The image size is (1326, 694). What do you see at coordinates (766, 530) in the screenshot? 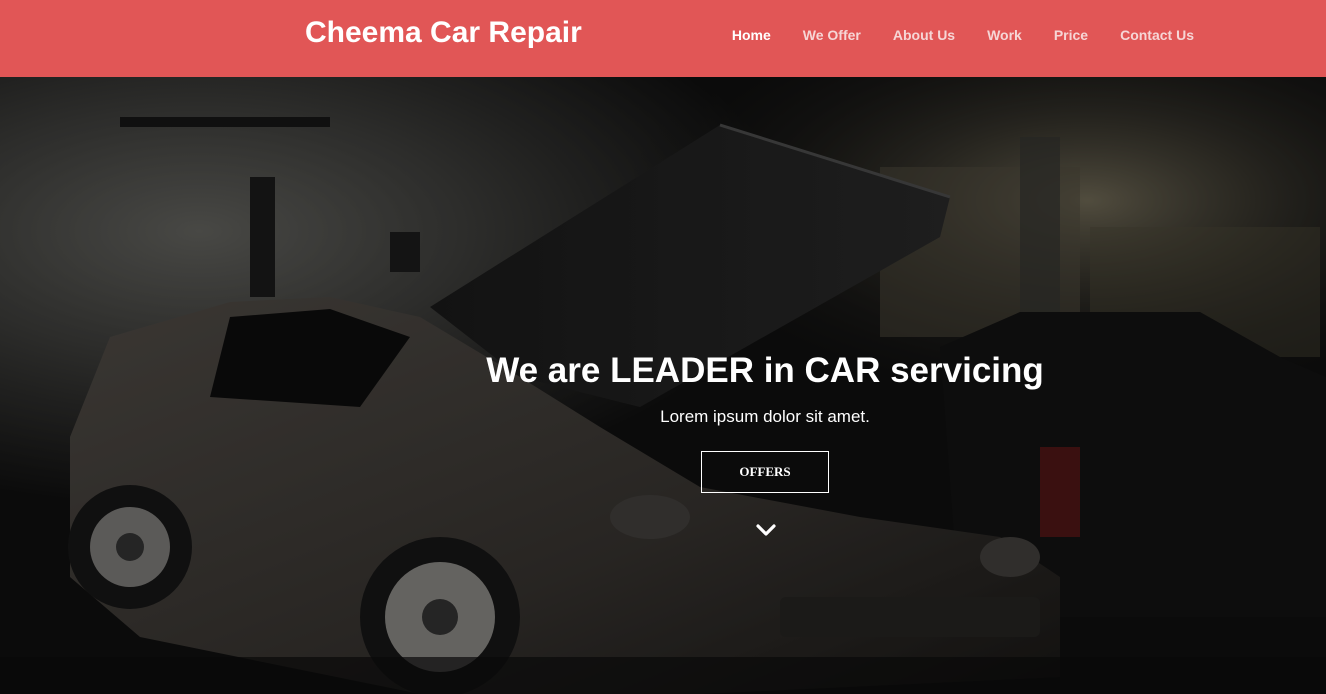
I see `chevron-down-icon` at bounding box center [766, 530].